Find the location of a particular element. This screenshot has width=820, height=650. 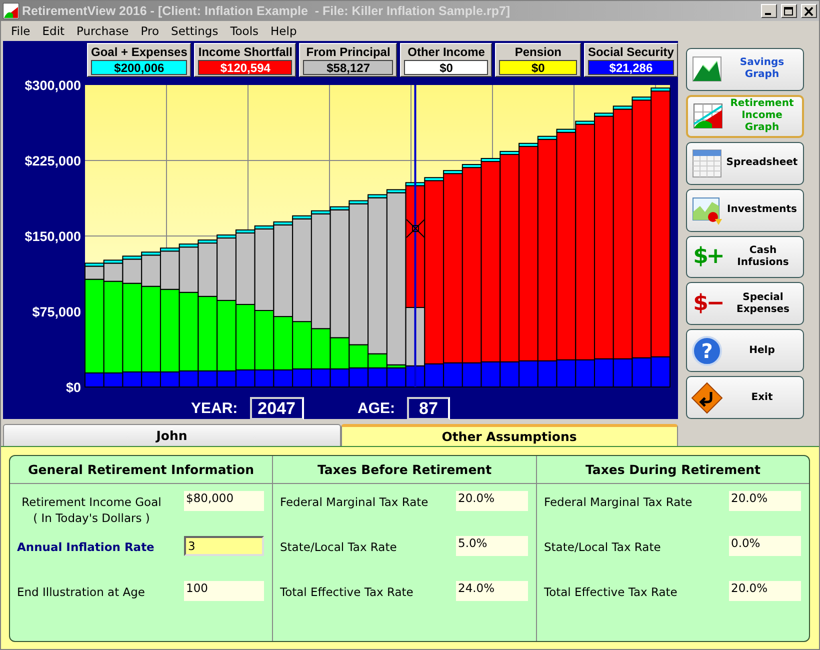

axis-label: $75,000 is located at coordinates (56, 312).